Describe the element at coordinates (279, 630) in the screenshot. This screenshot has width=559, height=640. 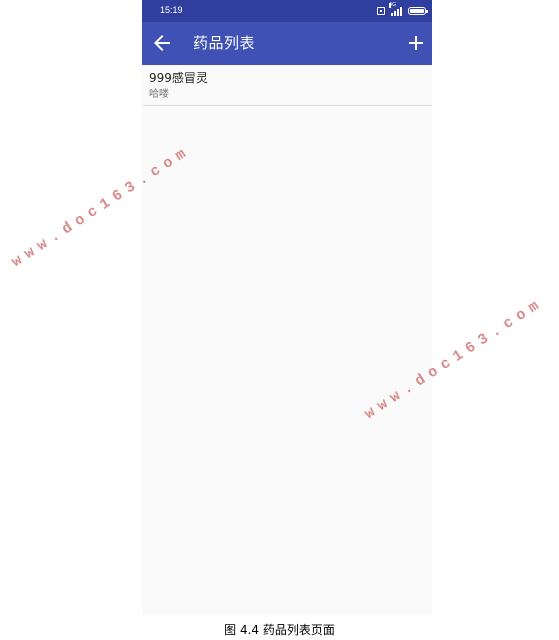
I see `figure-caption: 图 4.4 药品列表页面` at that location.